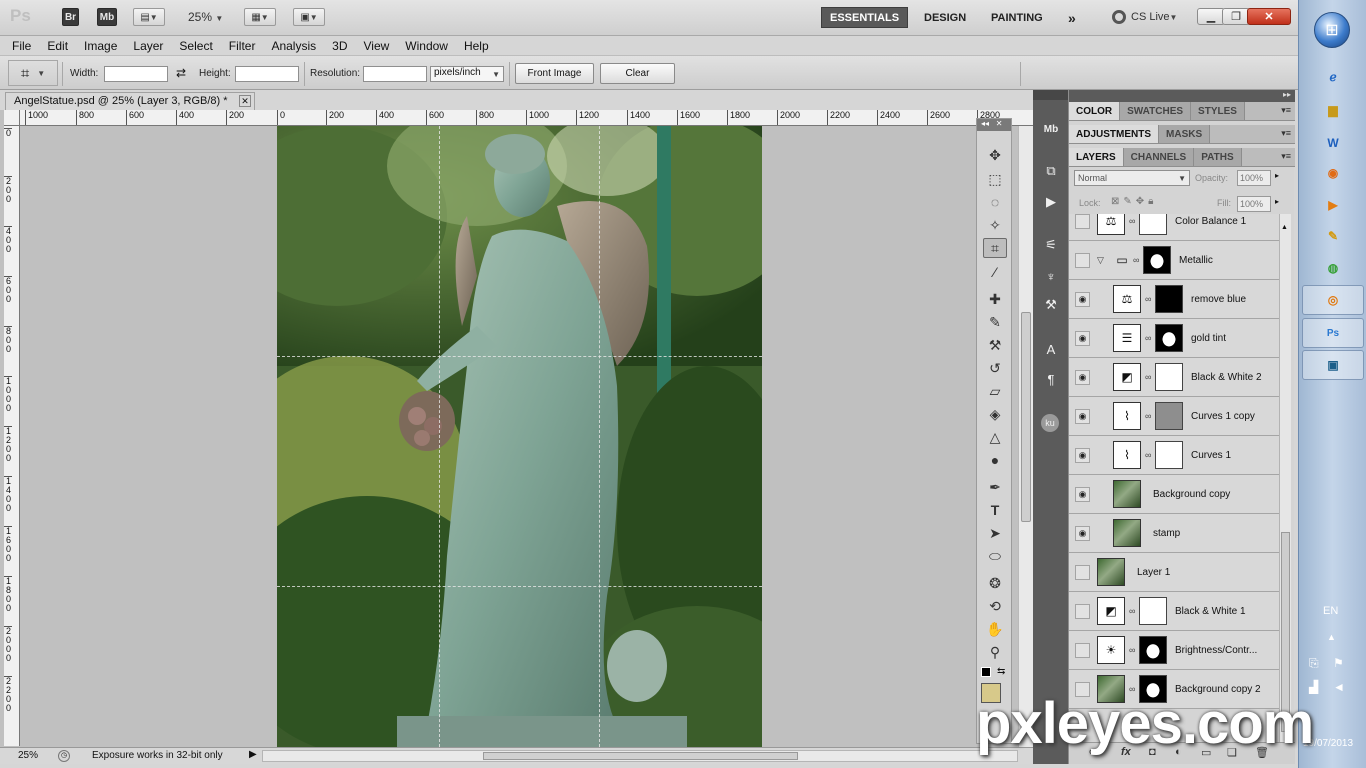 This screenshot has width=1366, height=768. I want to click on type-tool-icon: T, so click(995, 510).